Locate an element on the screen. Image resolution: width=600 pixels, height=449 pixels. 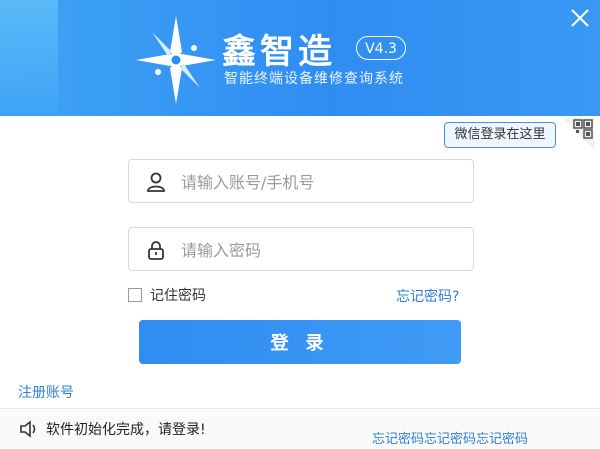
password-field is located at coordinates (301, 249).